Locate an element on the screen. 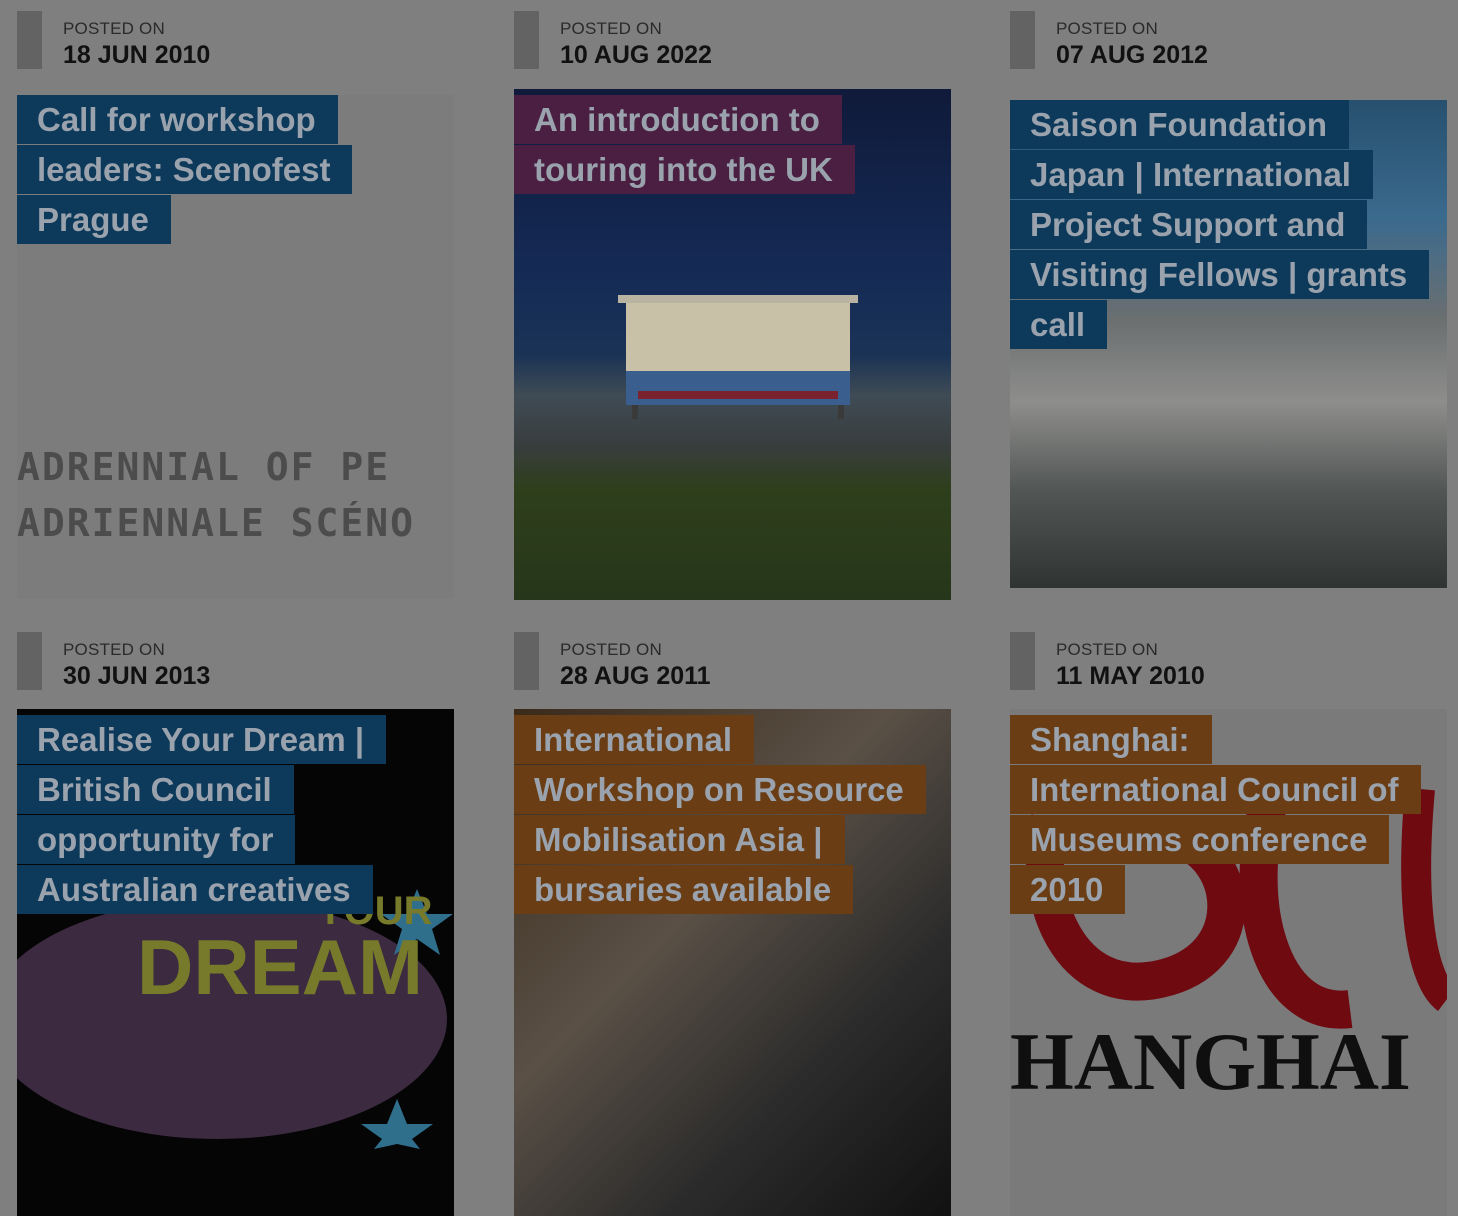  title-line: Workshop on Resource is located at coordinates (720, 789).